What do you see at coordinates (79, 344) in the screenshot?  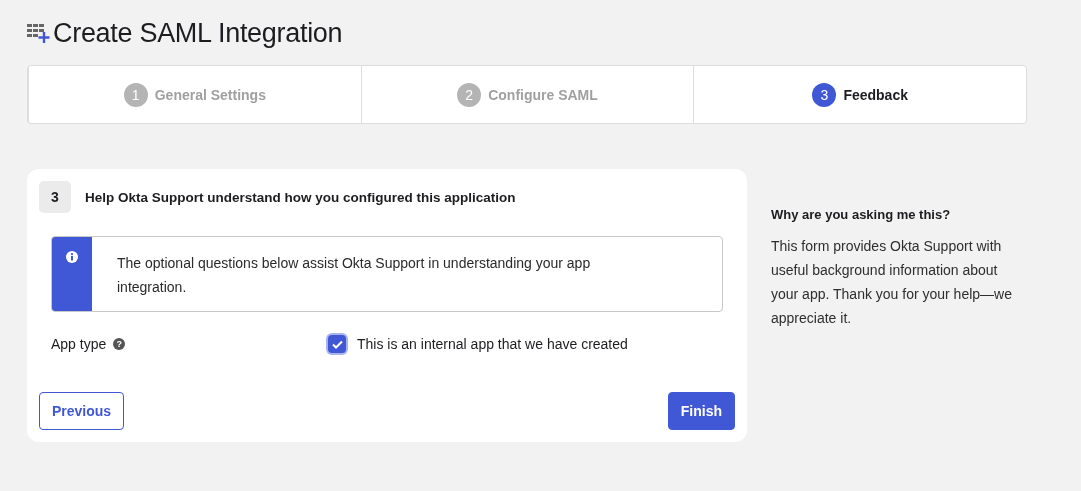 I see `field-label: App type` at bounding box center [79, 344].